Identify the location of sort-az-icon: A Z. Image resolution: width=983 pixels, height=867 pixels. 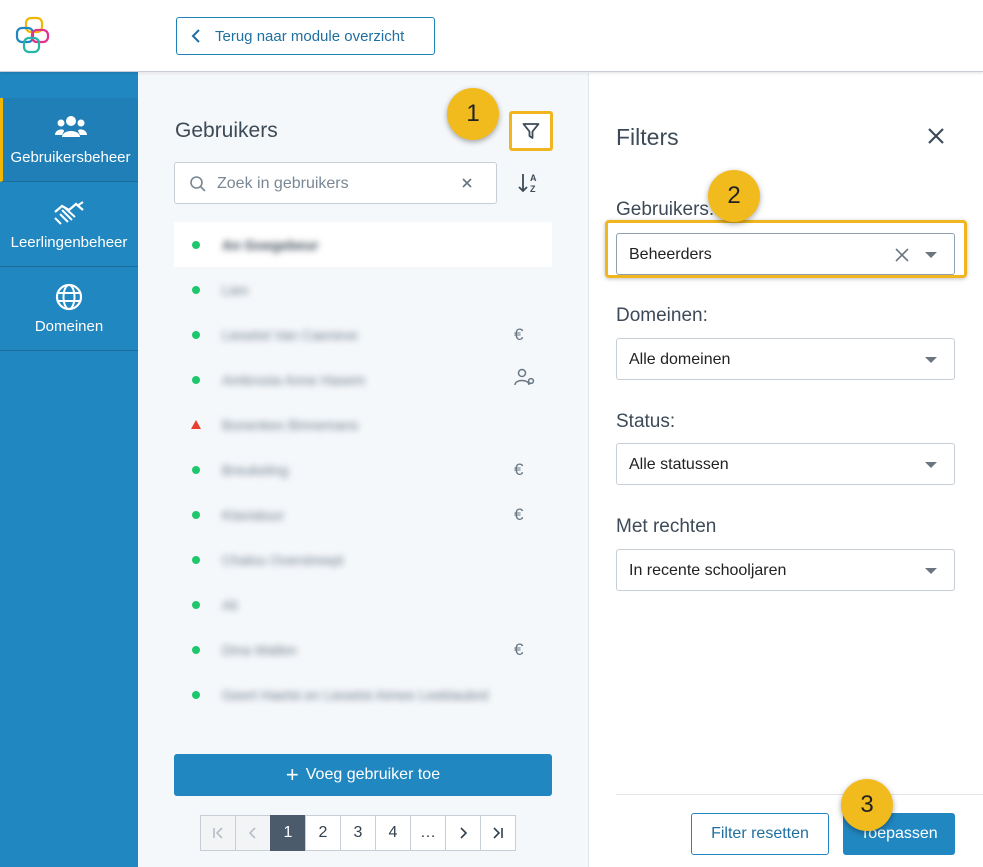
(530, 183).